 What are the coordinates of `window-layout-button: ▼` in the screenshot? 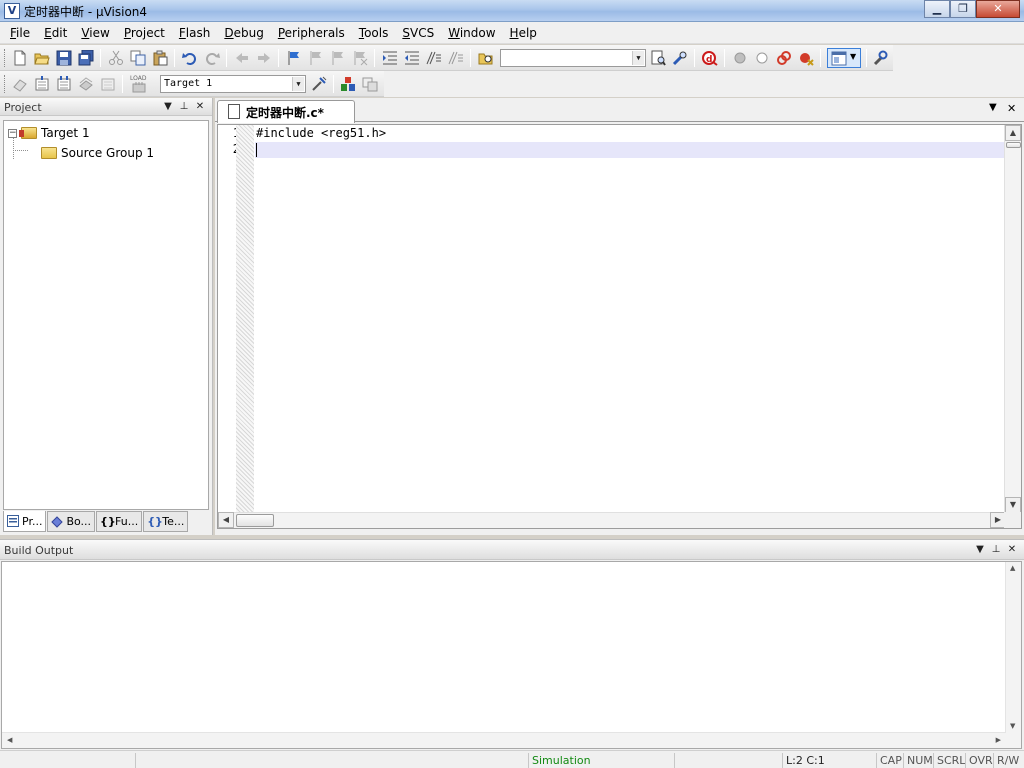 It's located at (844, 58).